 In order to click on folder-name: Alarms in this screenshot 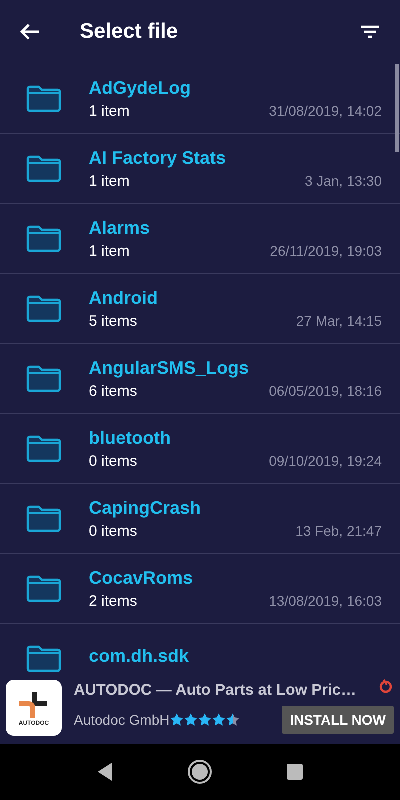, I will do `click(120, 228)`.